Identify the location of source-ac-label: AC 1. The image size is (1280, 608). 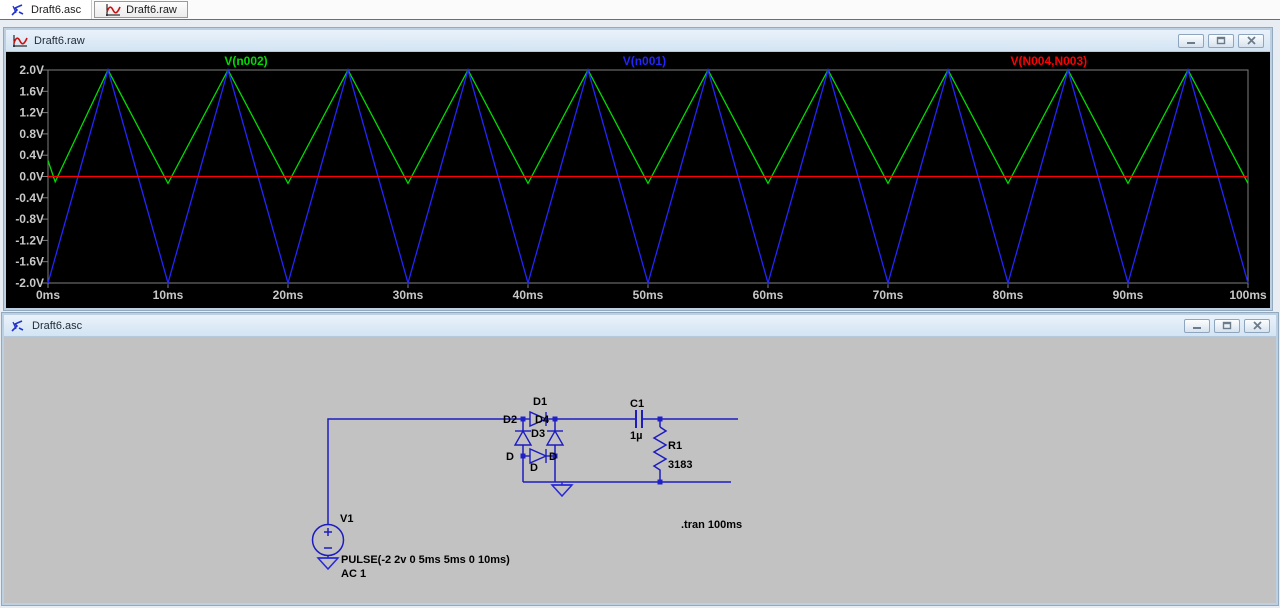
(353, 574).